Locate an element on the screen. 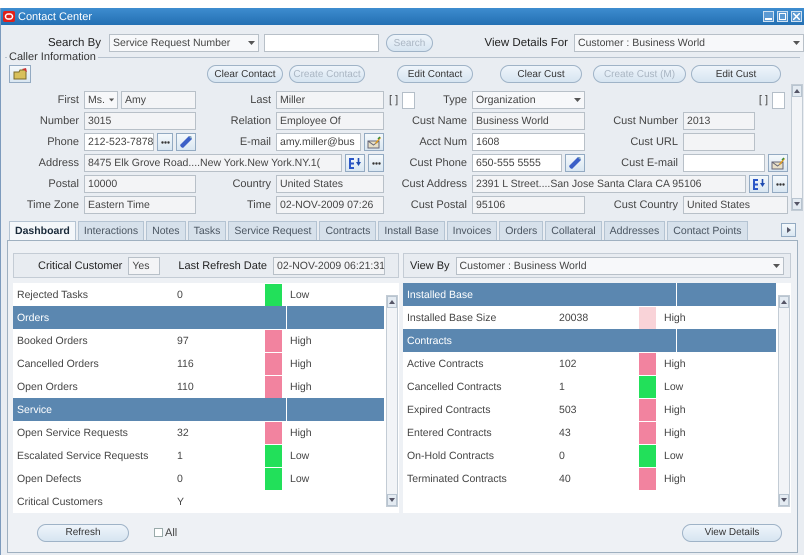  view-details-button: View Details is located at coordinates (732, 533).